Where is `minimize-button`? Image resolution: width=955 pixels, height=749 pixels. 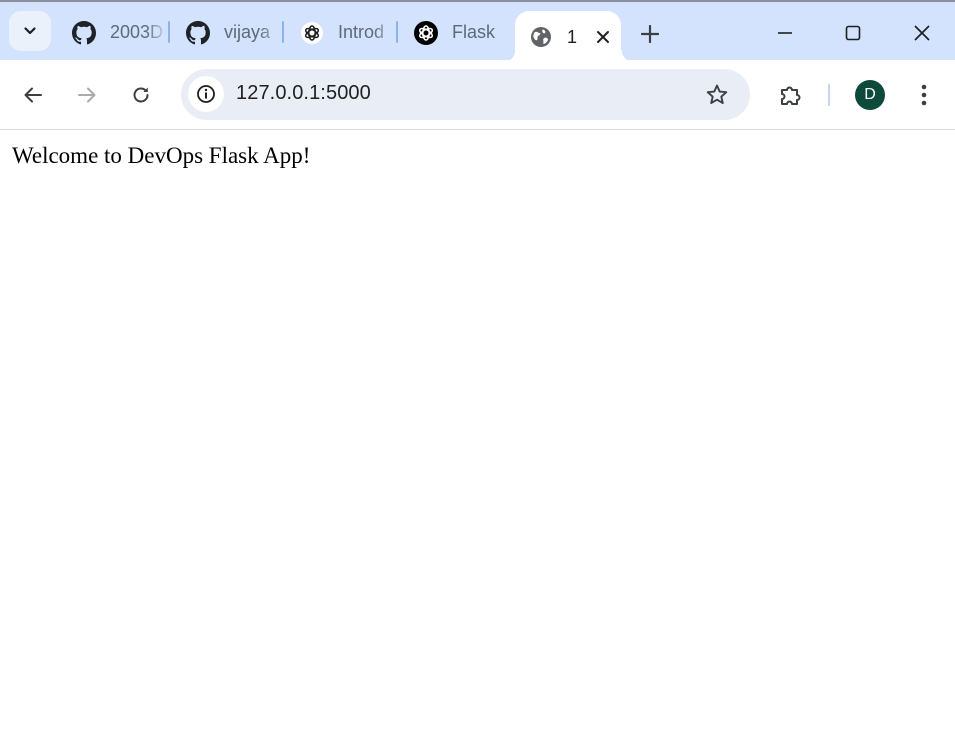
minimize-button is located at coordinates (785, 33).